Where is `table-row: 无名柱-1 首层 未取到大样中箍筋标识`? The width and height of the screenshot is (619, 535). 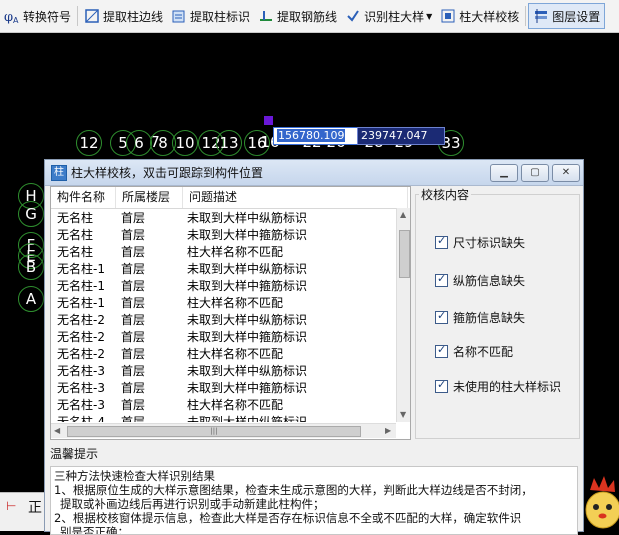
table-row: 无名柱-1 首层 未取到大样中箍筋标识 is located at coordinates (223, 286).